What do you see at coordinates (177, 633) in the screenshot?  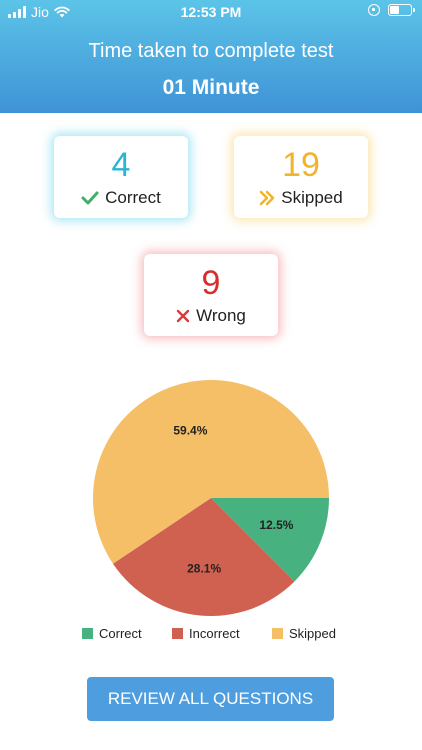 I see `legend-swatch-incorrect` at bounding box center [177, 633].